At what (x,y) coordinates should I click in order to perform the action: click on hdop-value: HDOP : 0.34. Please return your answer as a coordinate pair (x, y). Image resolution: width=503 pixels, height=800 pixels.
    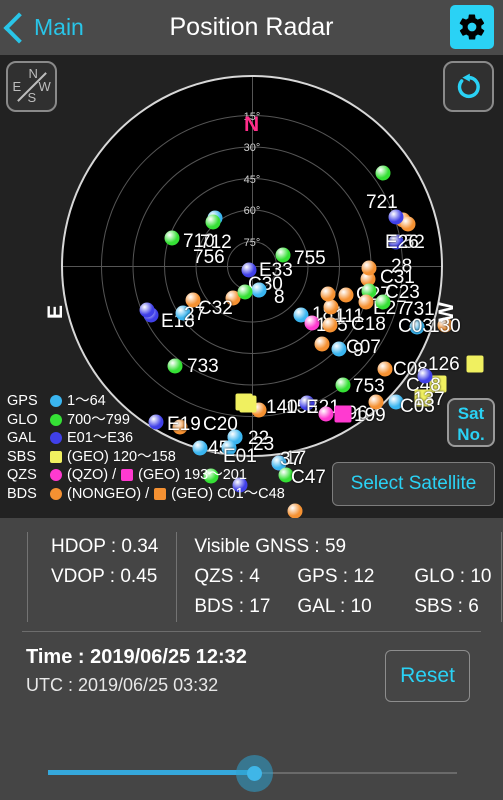
    Looking at the image, I should click on (105, 546).